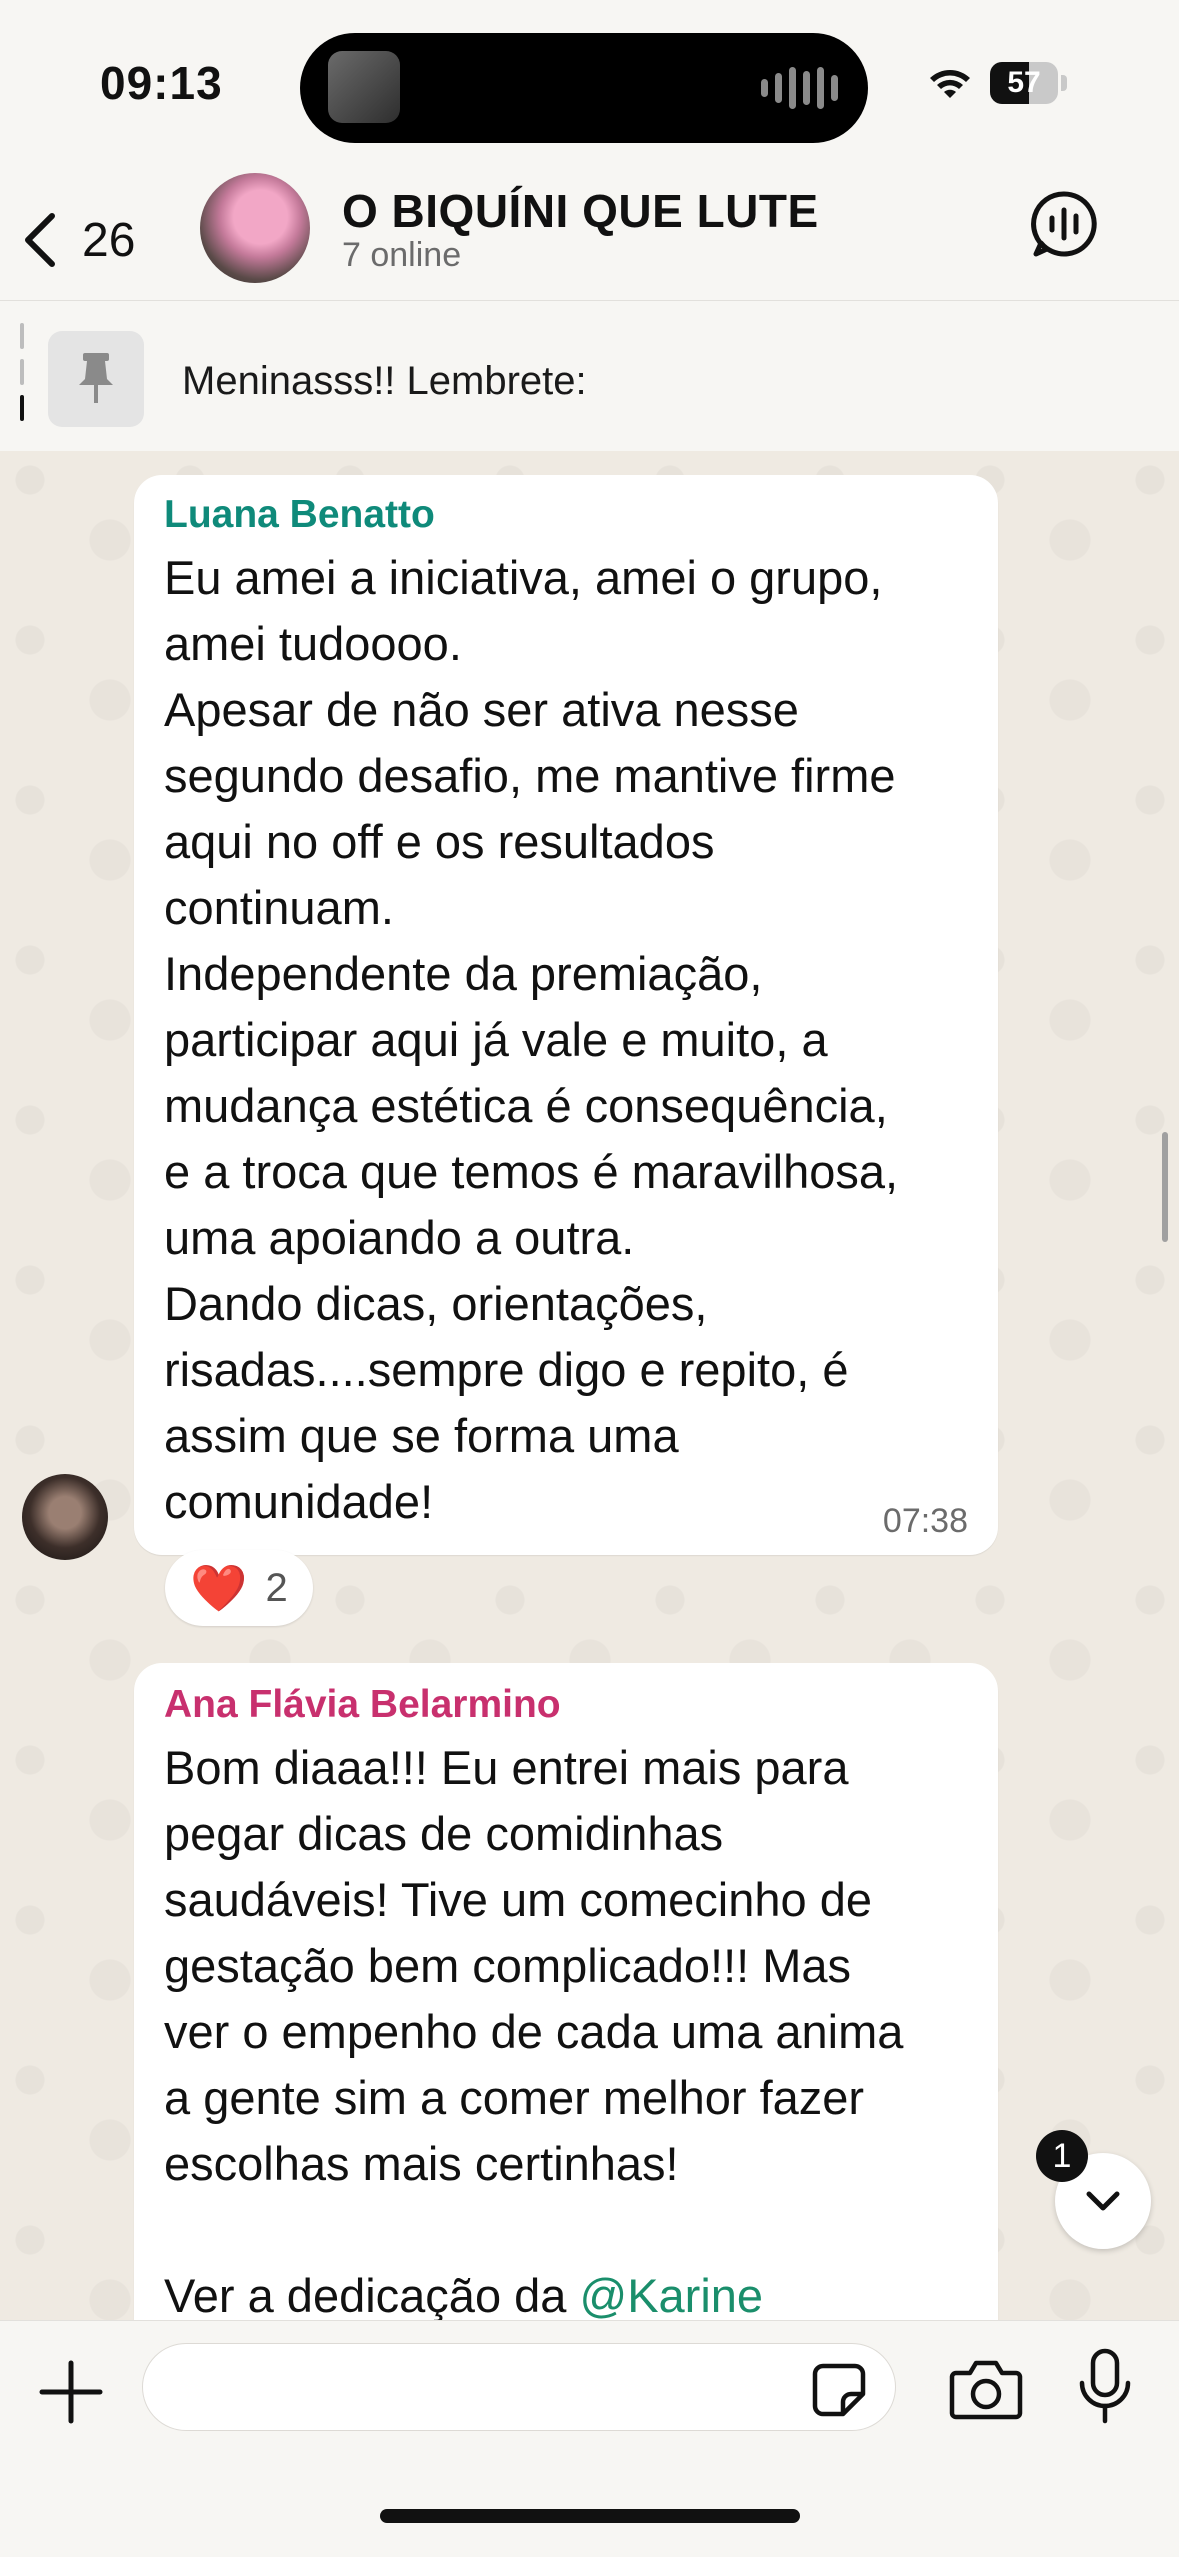 This screenshot has width=1179, height=2557. I want to click on message-reaction: ❤️ 2, so click(239, 1588).